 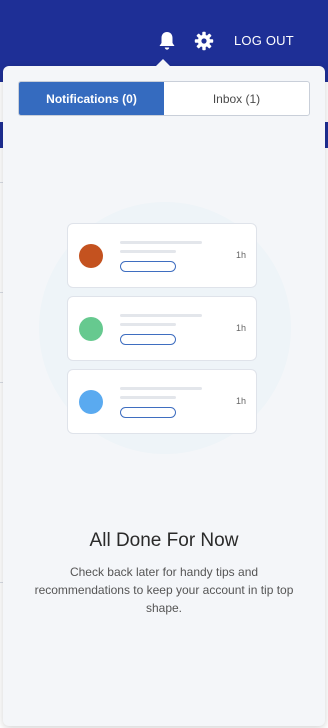 What do you see at coordinates (264, 40) in the screenshot?
I see `logout-button: LOG OUT` at bounding box center [264, 40].